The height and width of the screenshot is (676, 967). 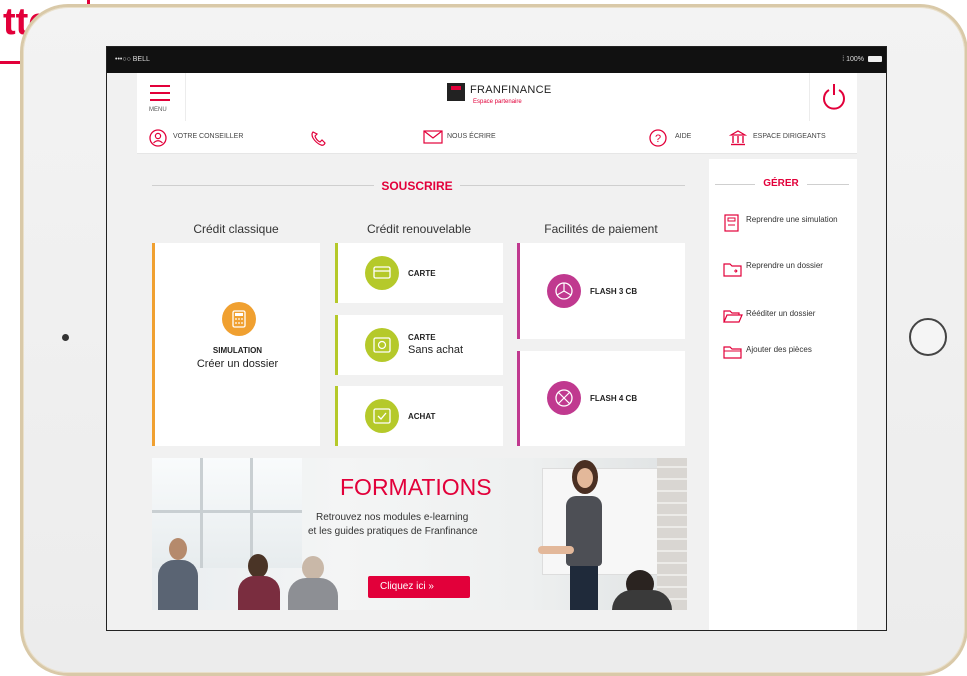 I want to click on ajouter-pieces-link: Ajouter des pièces, so click(x=788, y=353).